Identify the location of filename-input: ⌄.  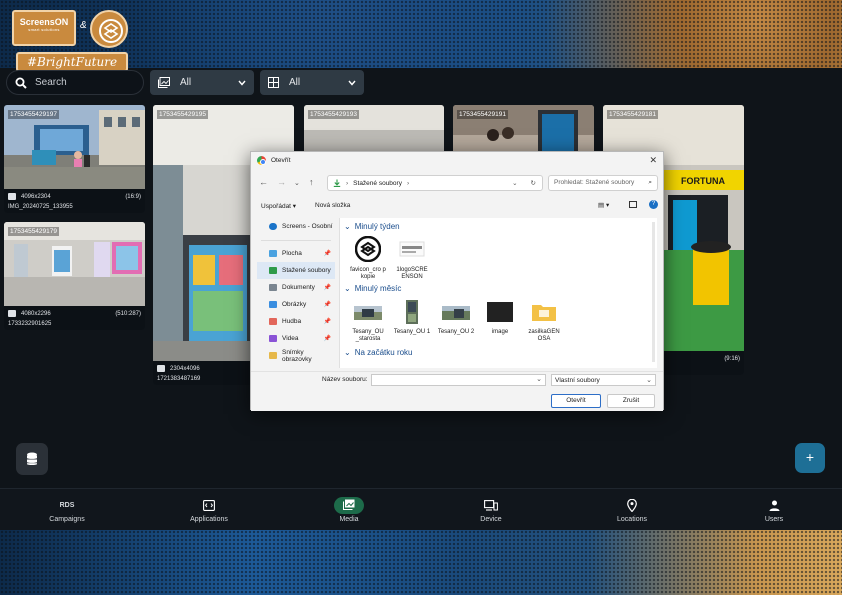
(458, 380).